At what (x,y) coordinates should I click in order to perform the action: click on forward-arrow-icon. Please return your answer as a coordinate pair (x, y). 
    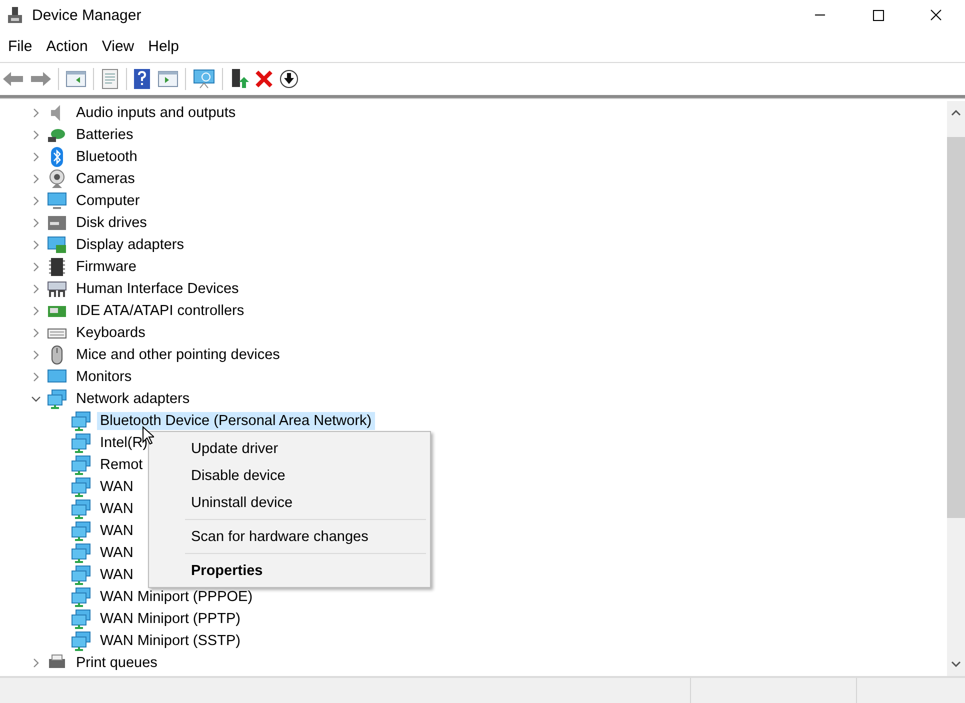
    Looking at the image, I should click on (41, 79).